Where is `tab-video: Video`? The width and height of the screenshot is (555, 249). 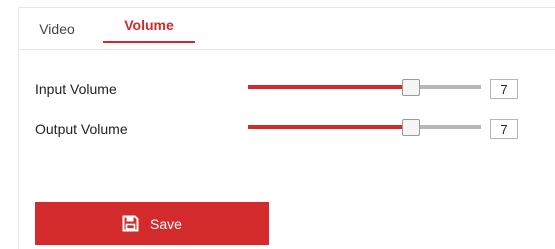
tab-video: Video is located at coordinates (57, 28).